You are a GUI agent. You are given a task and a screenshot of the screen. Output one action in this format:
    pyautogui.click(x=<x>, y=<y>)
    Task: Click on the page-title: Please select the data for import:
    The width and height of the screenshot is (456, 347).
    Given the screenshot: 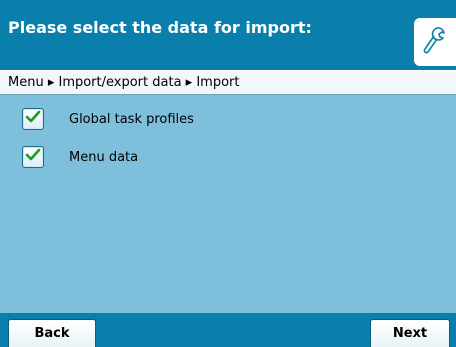 What is the action you would take?
    pyautogui.click(x=160, y=27)
    